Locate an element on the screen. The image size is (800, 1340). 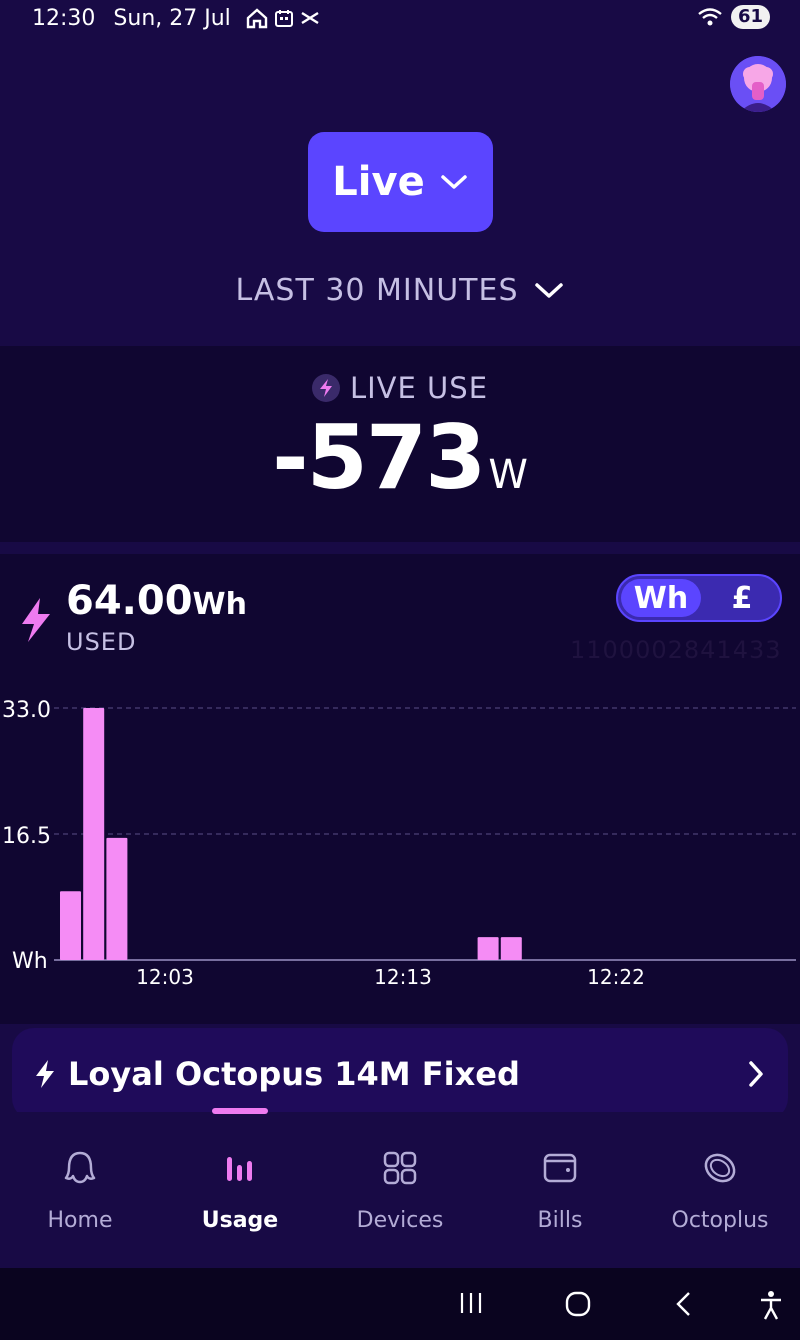
nav-label-home: Home is located at coordinates (80, 1220).